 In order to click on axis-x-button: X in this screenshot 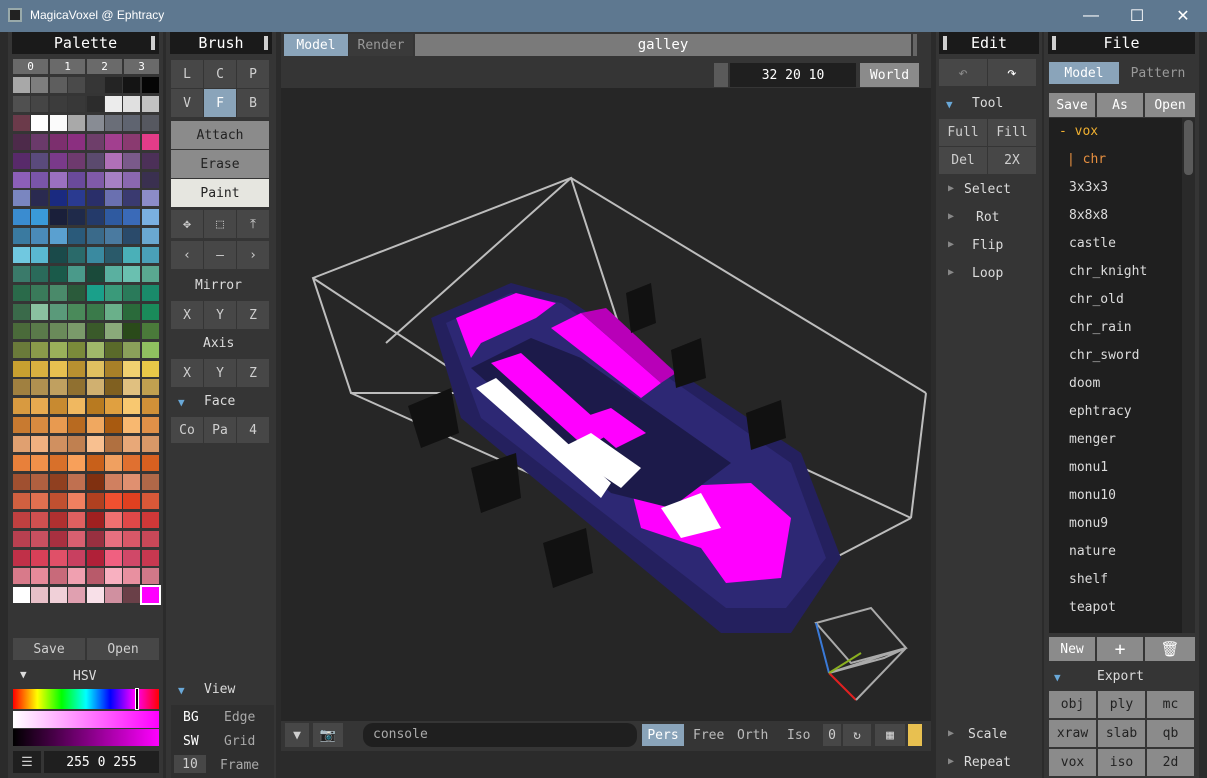, I will do `click(187, 373)`.